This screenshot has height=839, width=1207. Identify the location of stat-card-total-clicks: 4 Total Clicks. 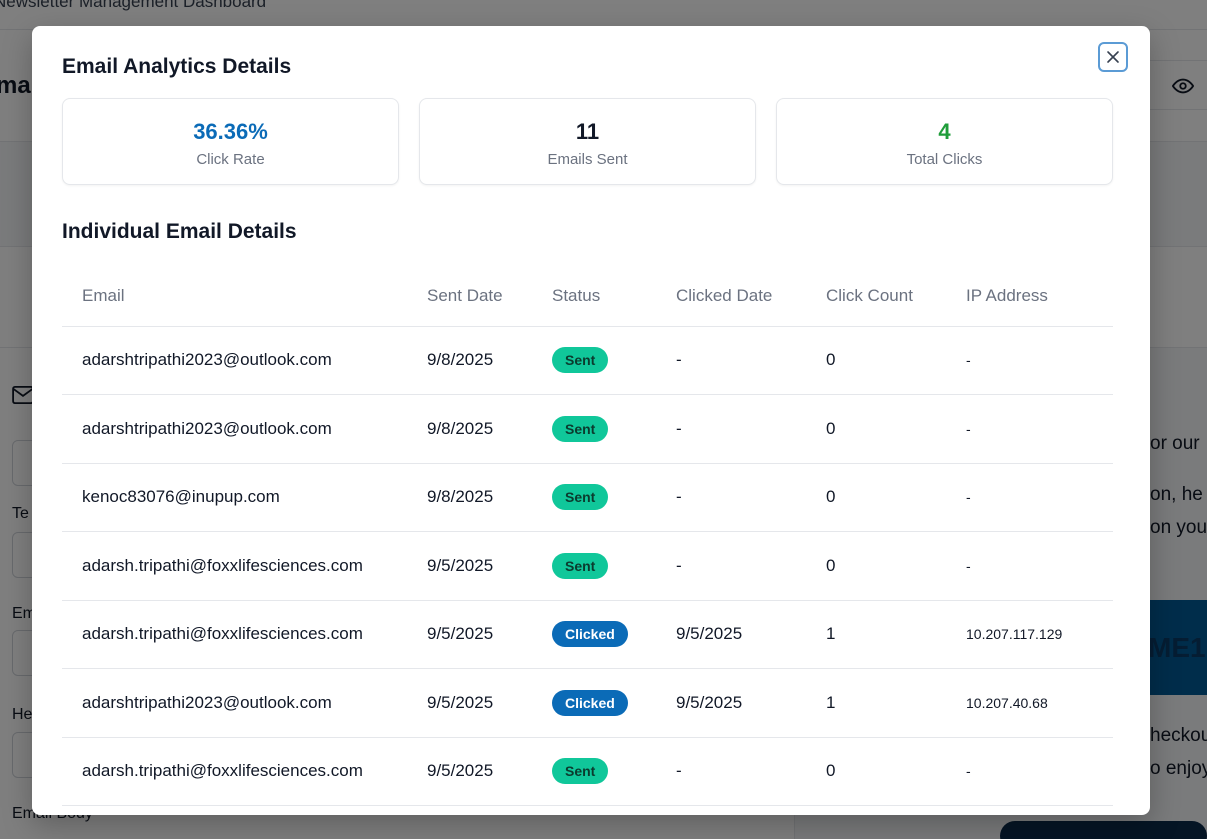
(944, 141).